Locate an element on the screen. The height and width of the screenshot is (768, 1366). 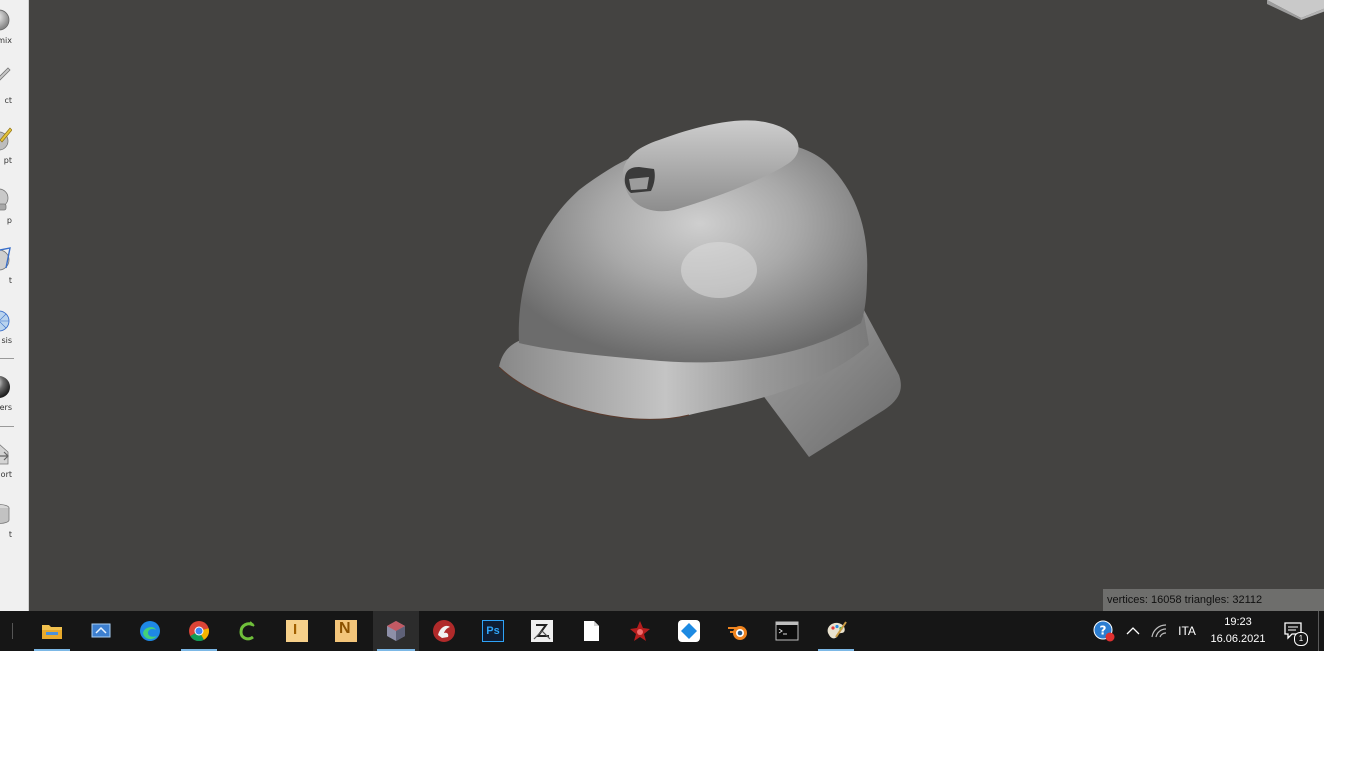
sidebar-item-label: sis is located at coordinates (6, 340).